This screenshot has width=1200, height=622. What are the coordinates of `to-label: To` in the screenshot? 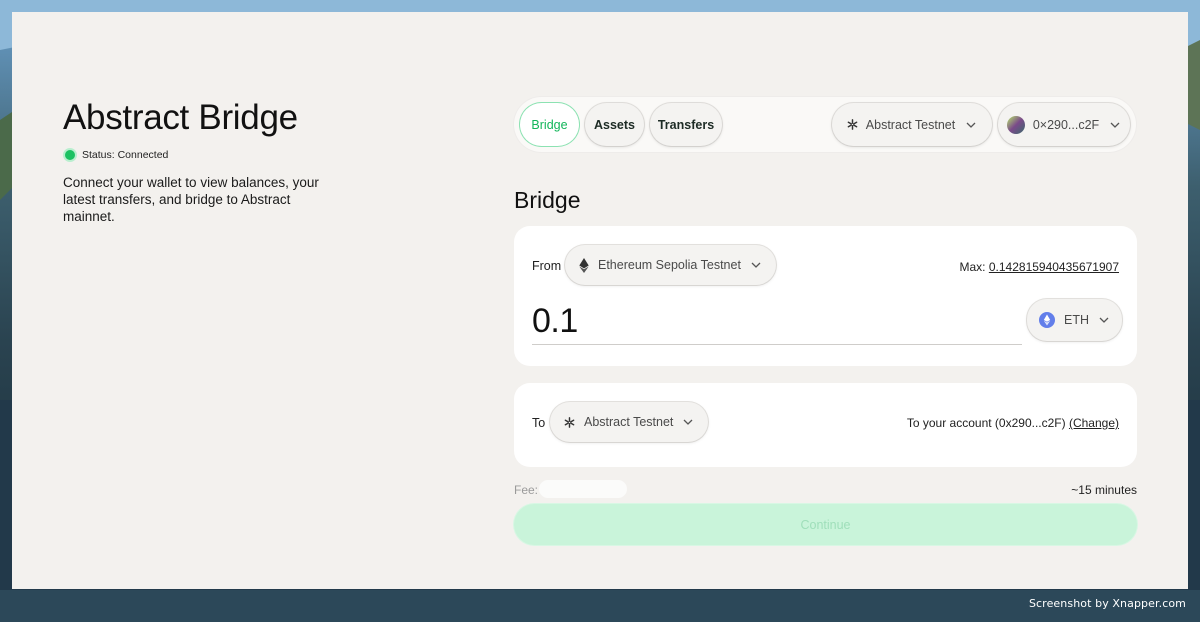 It's located at (539, 423).